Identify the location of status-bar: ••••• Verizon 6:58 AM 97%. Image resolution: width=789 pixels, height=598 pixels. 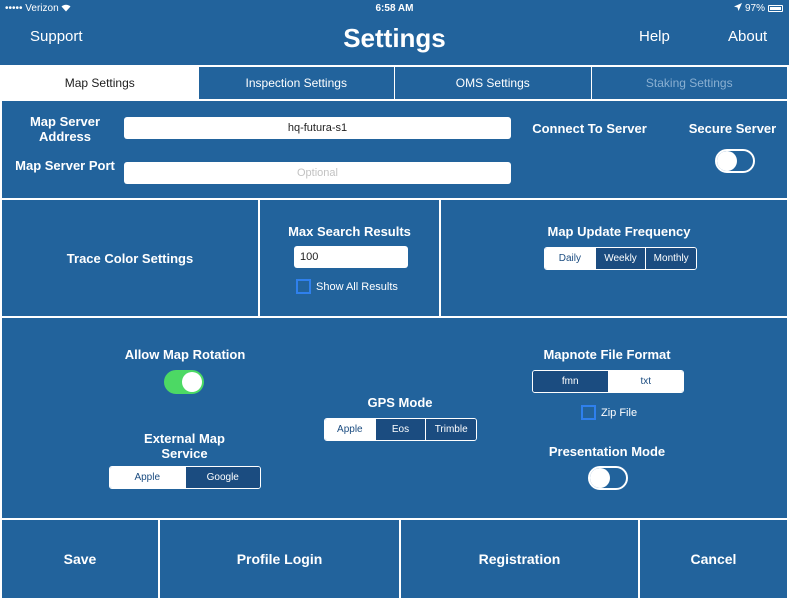
(394, 9).